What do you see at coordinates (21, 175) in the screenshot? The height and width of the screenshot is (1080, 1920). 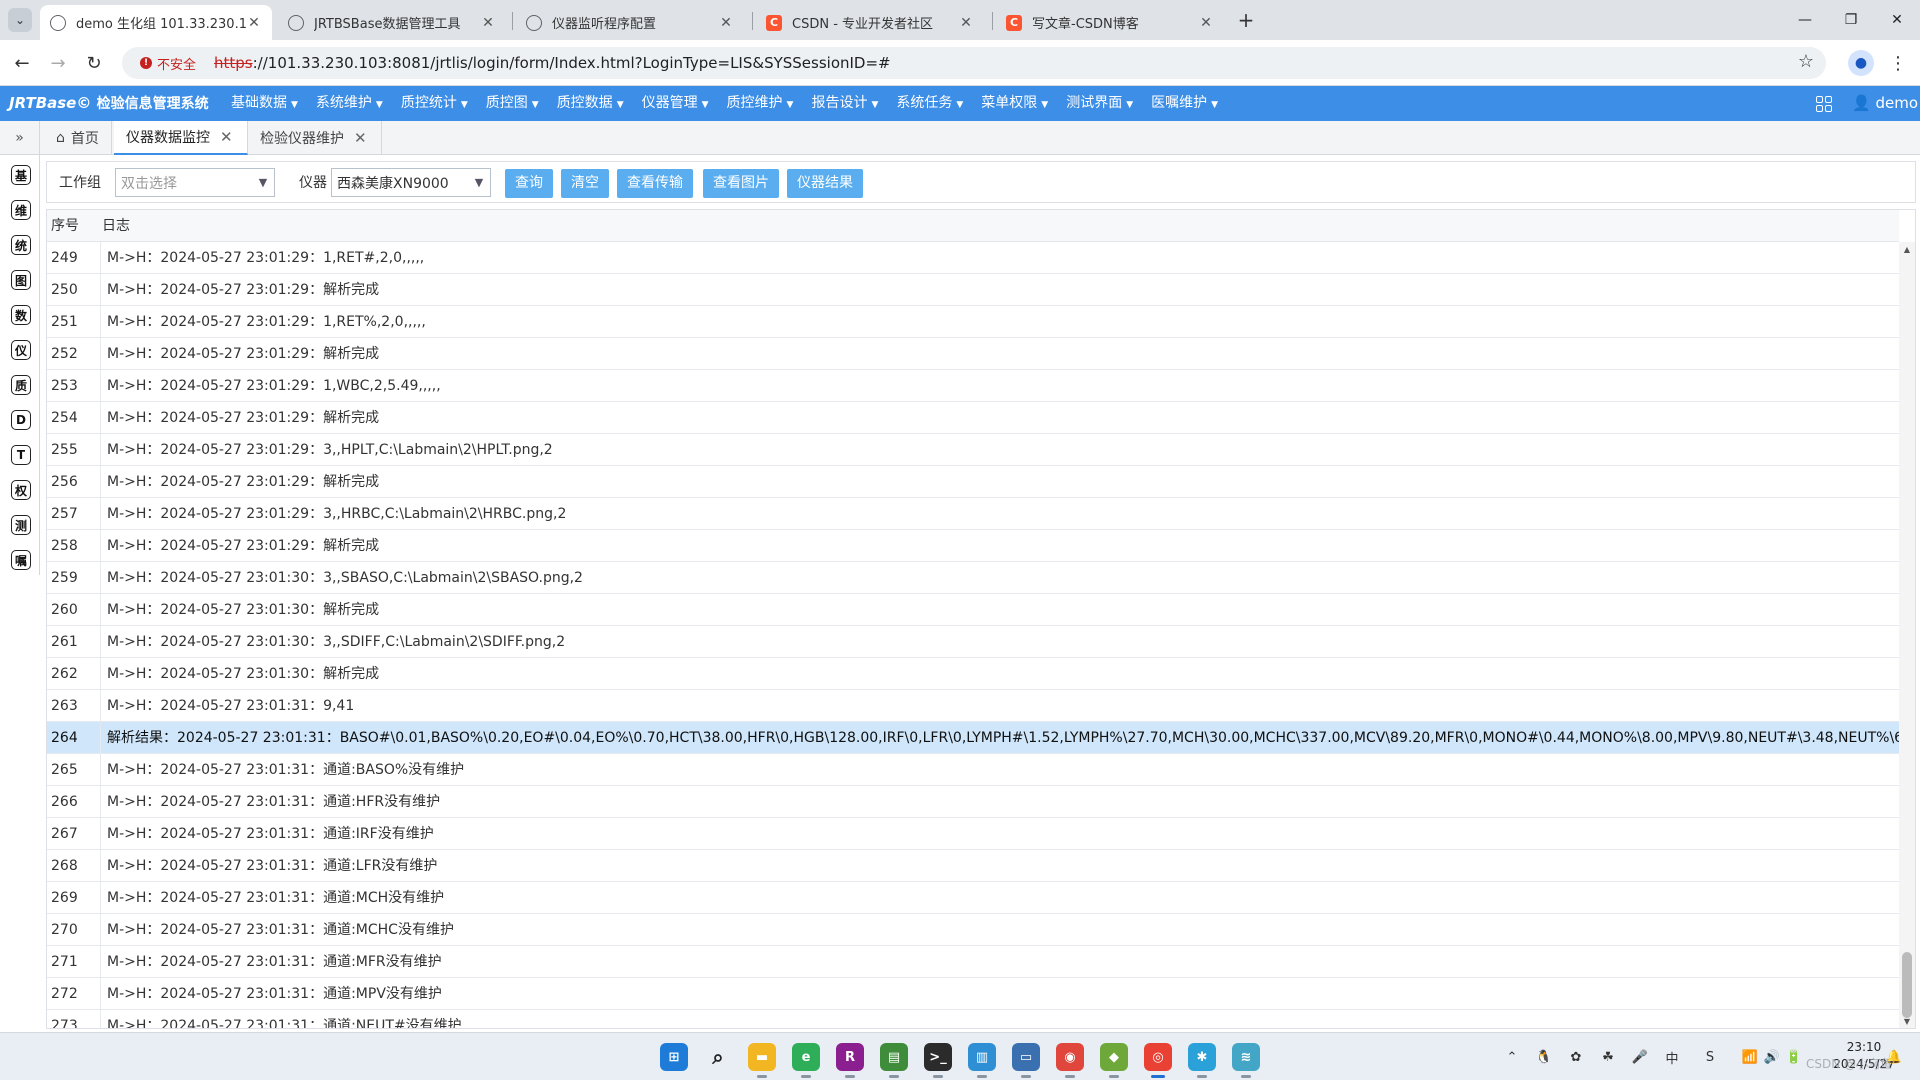 I see `rail-button-0: 基` at bounding box center [21, 175].